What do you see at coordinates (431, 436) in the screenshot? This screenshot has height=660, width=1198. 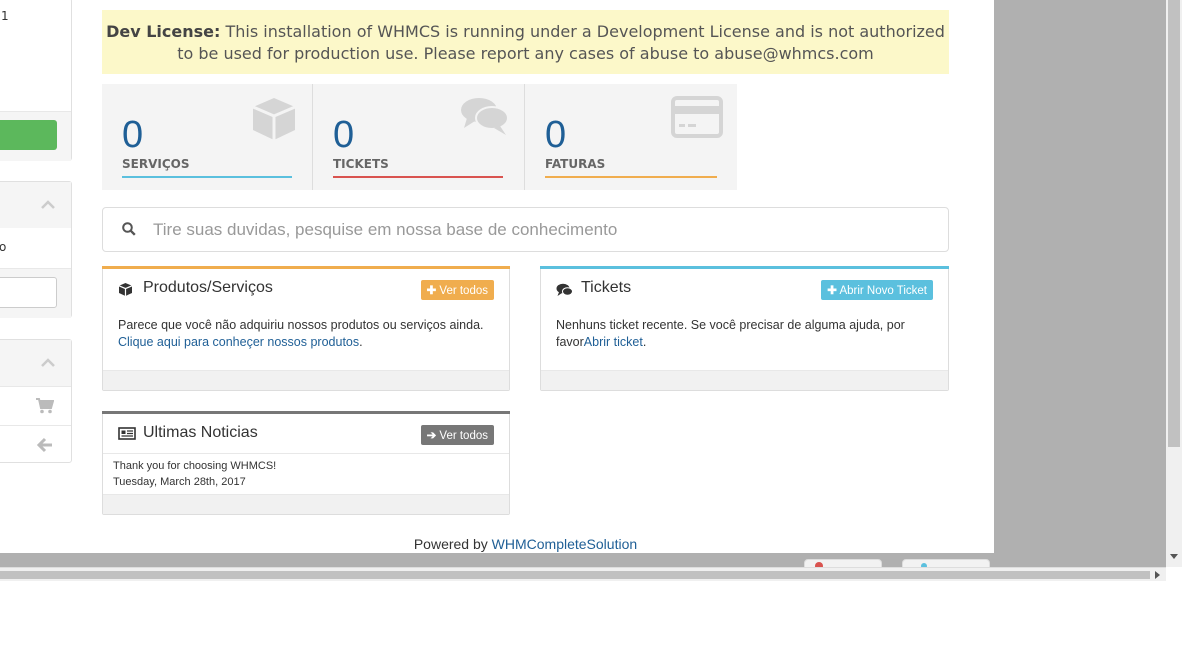 I see `arrow-right-icon: ➔` at bounding box center [431, 436].